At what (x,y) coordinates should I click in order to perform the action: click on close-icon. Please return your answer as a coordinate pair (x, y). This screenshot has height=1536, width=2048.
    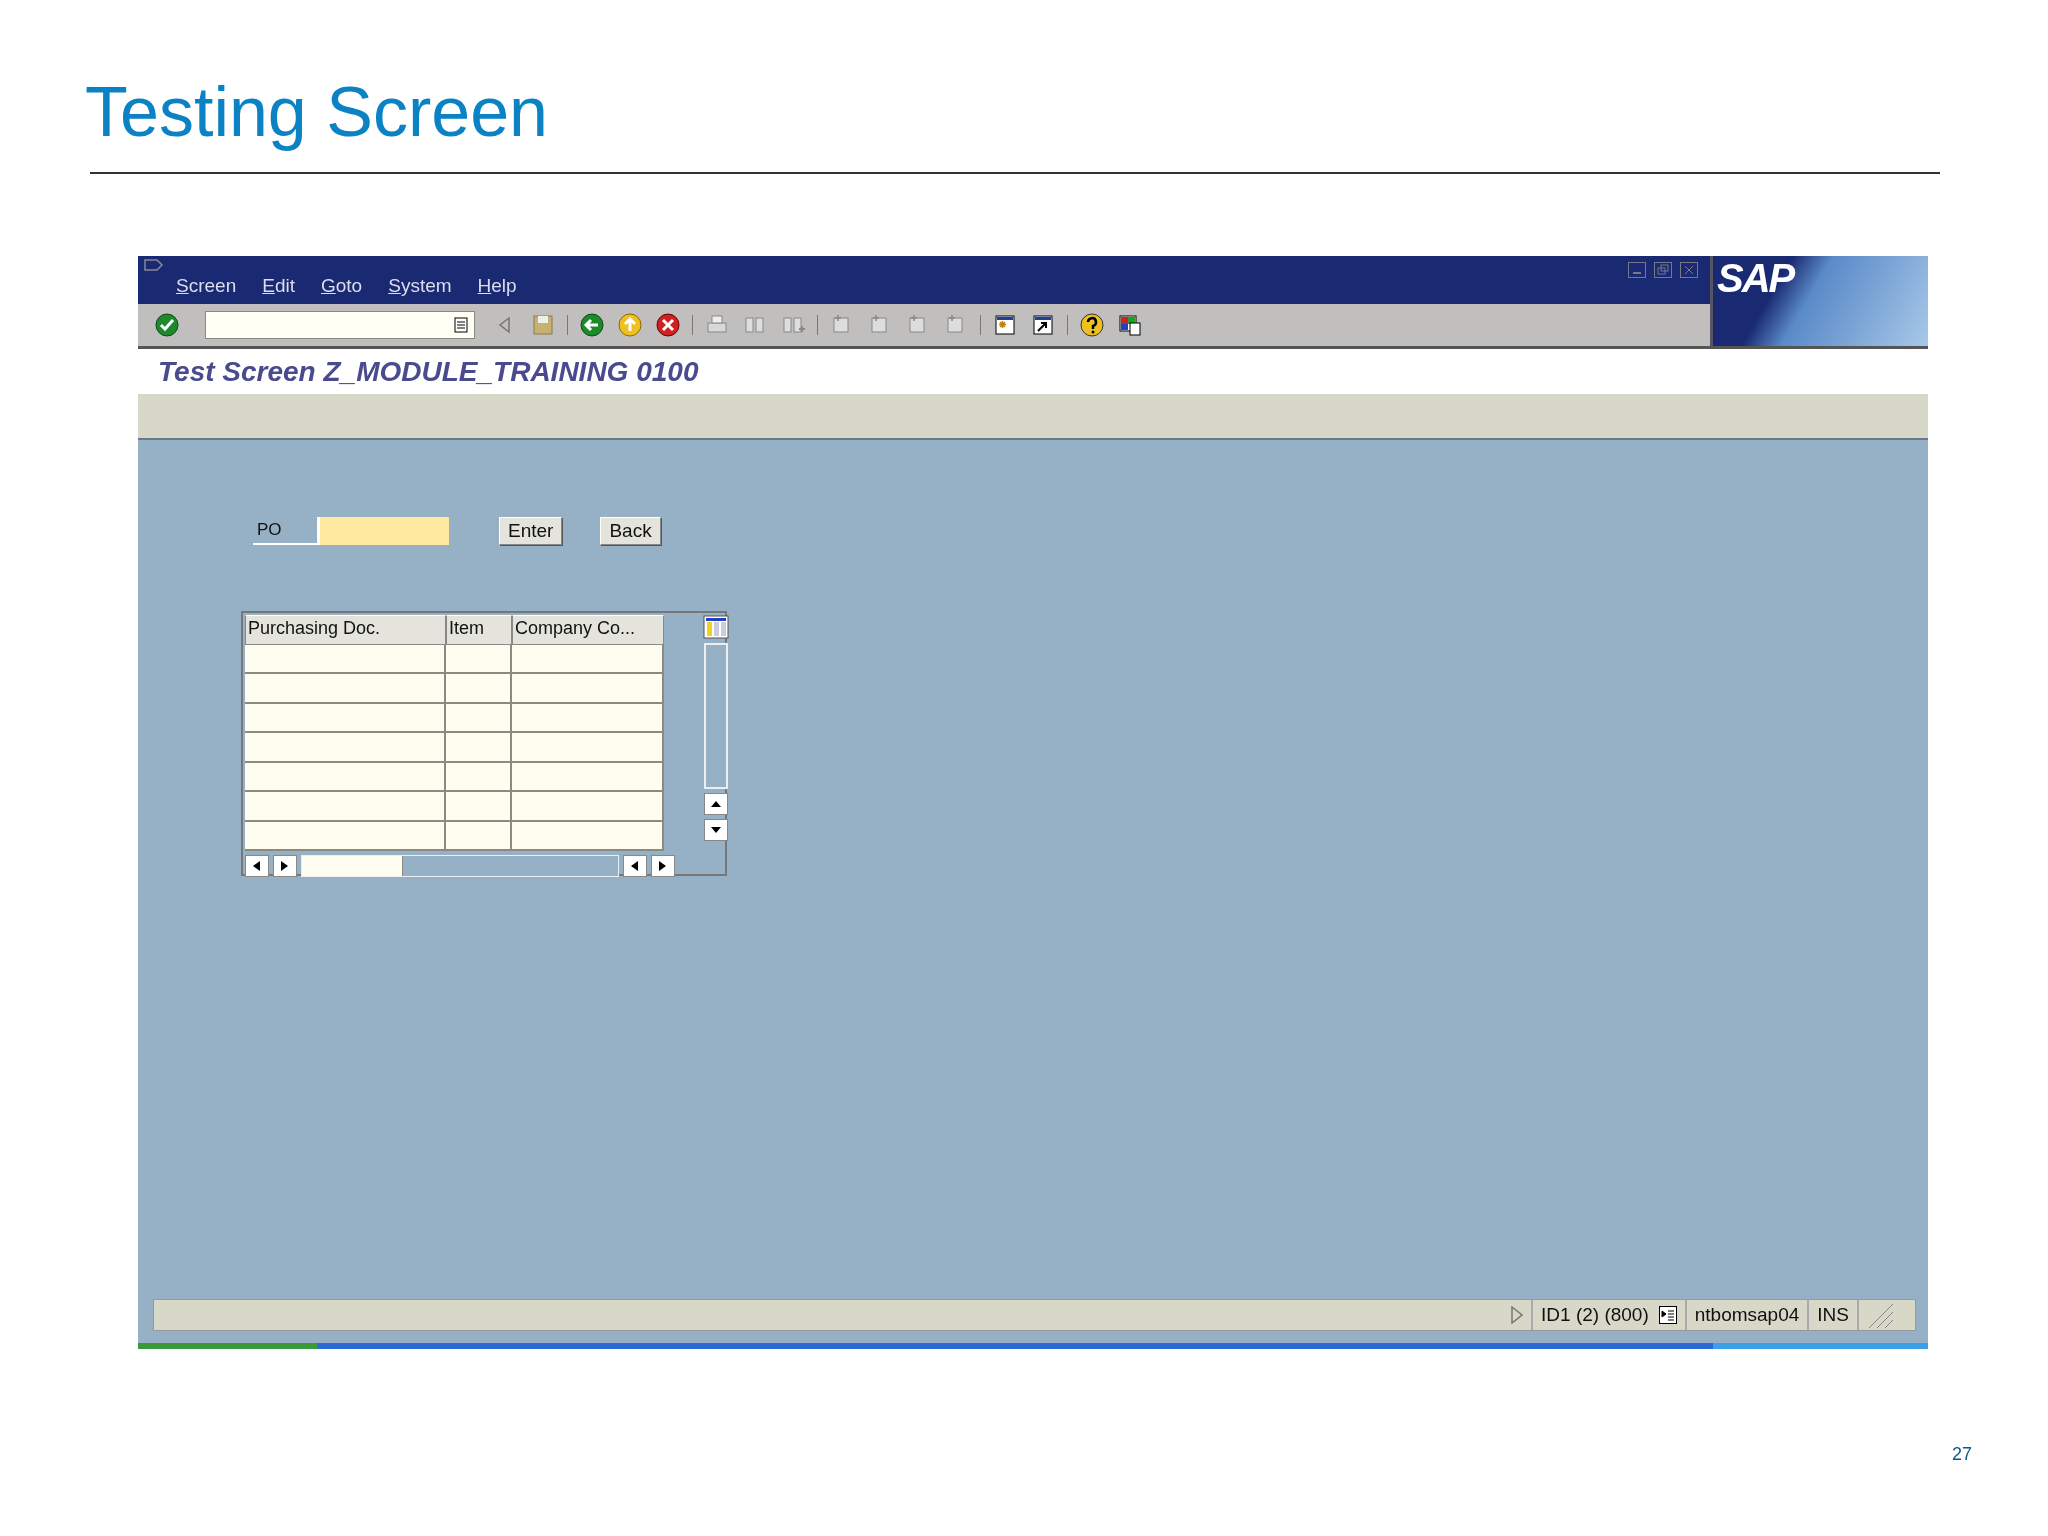
    Looking at the image, I should click on (1689, 270).